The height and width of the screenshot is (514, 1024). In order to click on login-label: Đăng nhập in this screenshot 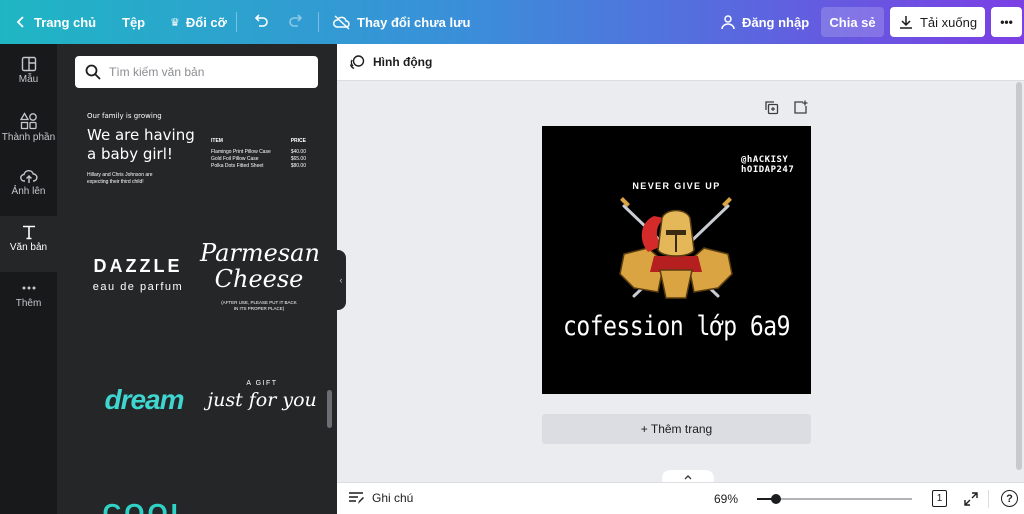, I will do `click(776, 22)`.